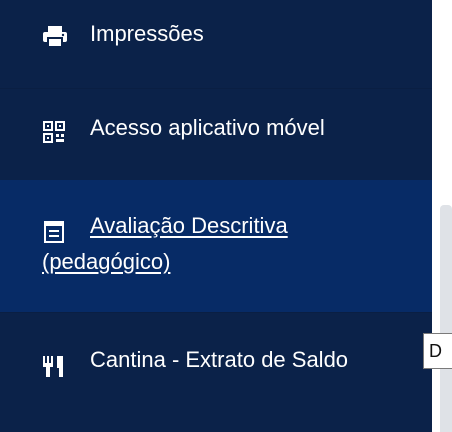 Image resolution: width=452 pixels, height=432 pixels. Describe the element at coordinates (437, 351) in the screenshot. I see `tooltip: D` at that location.